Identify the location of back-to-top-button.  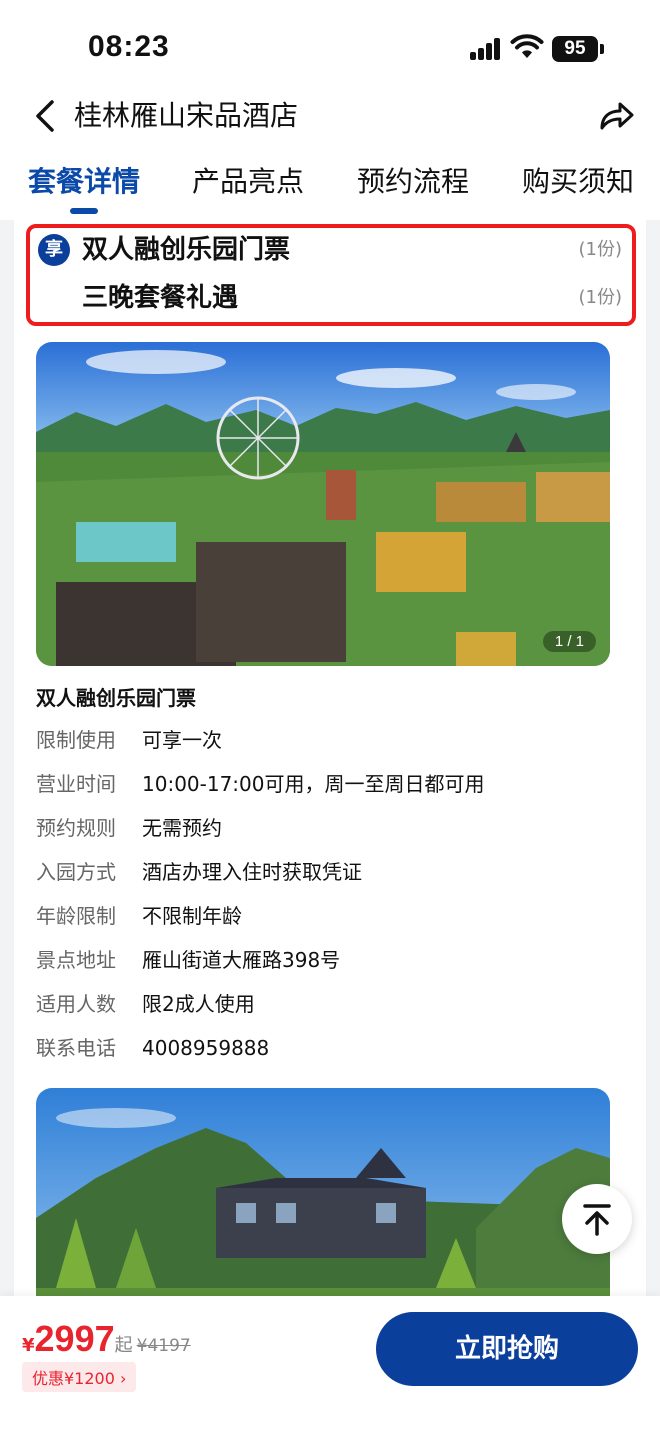
(597, 1219).